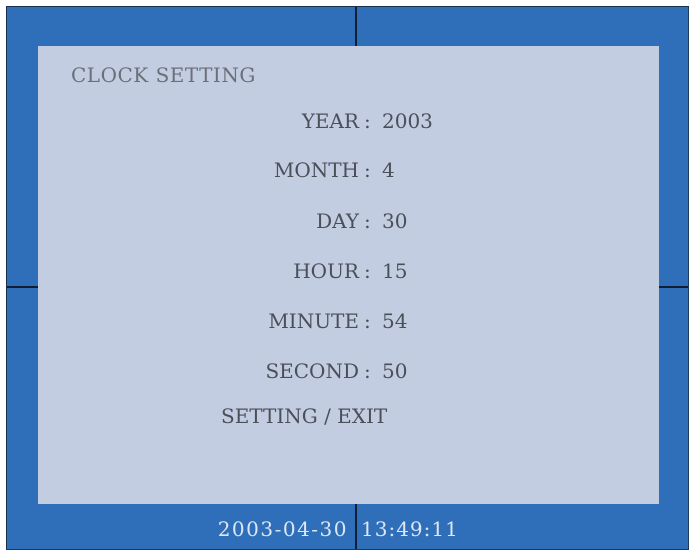 The width and height of the screenshot is (695, 556). What do you see at coordinates (316, 170) in the screenshot?
I see `field-label-month: MONTH` at bounding box center [316, 170].